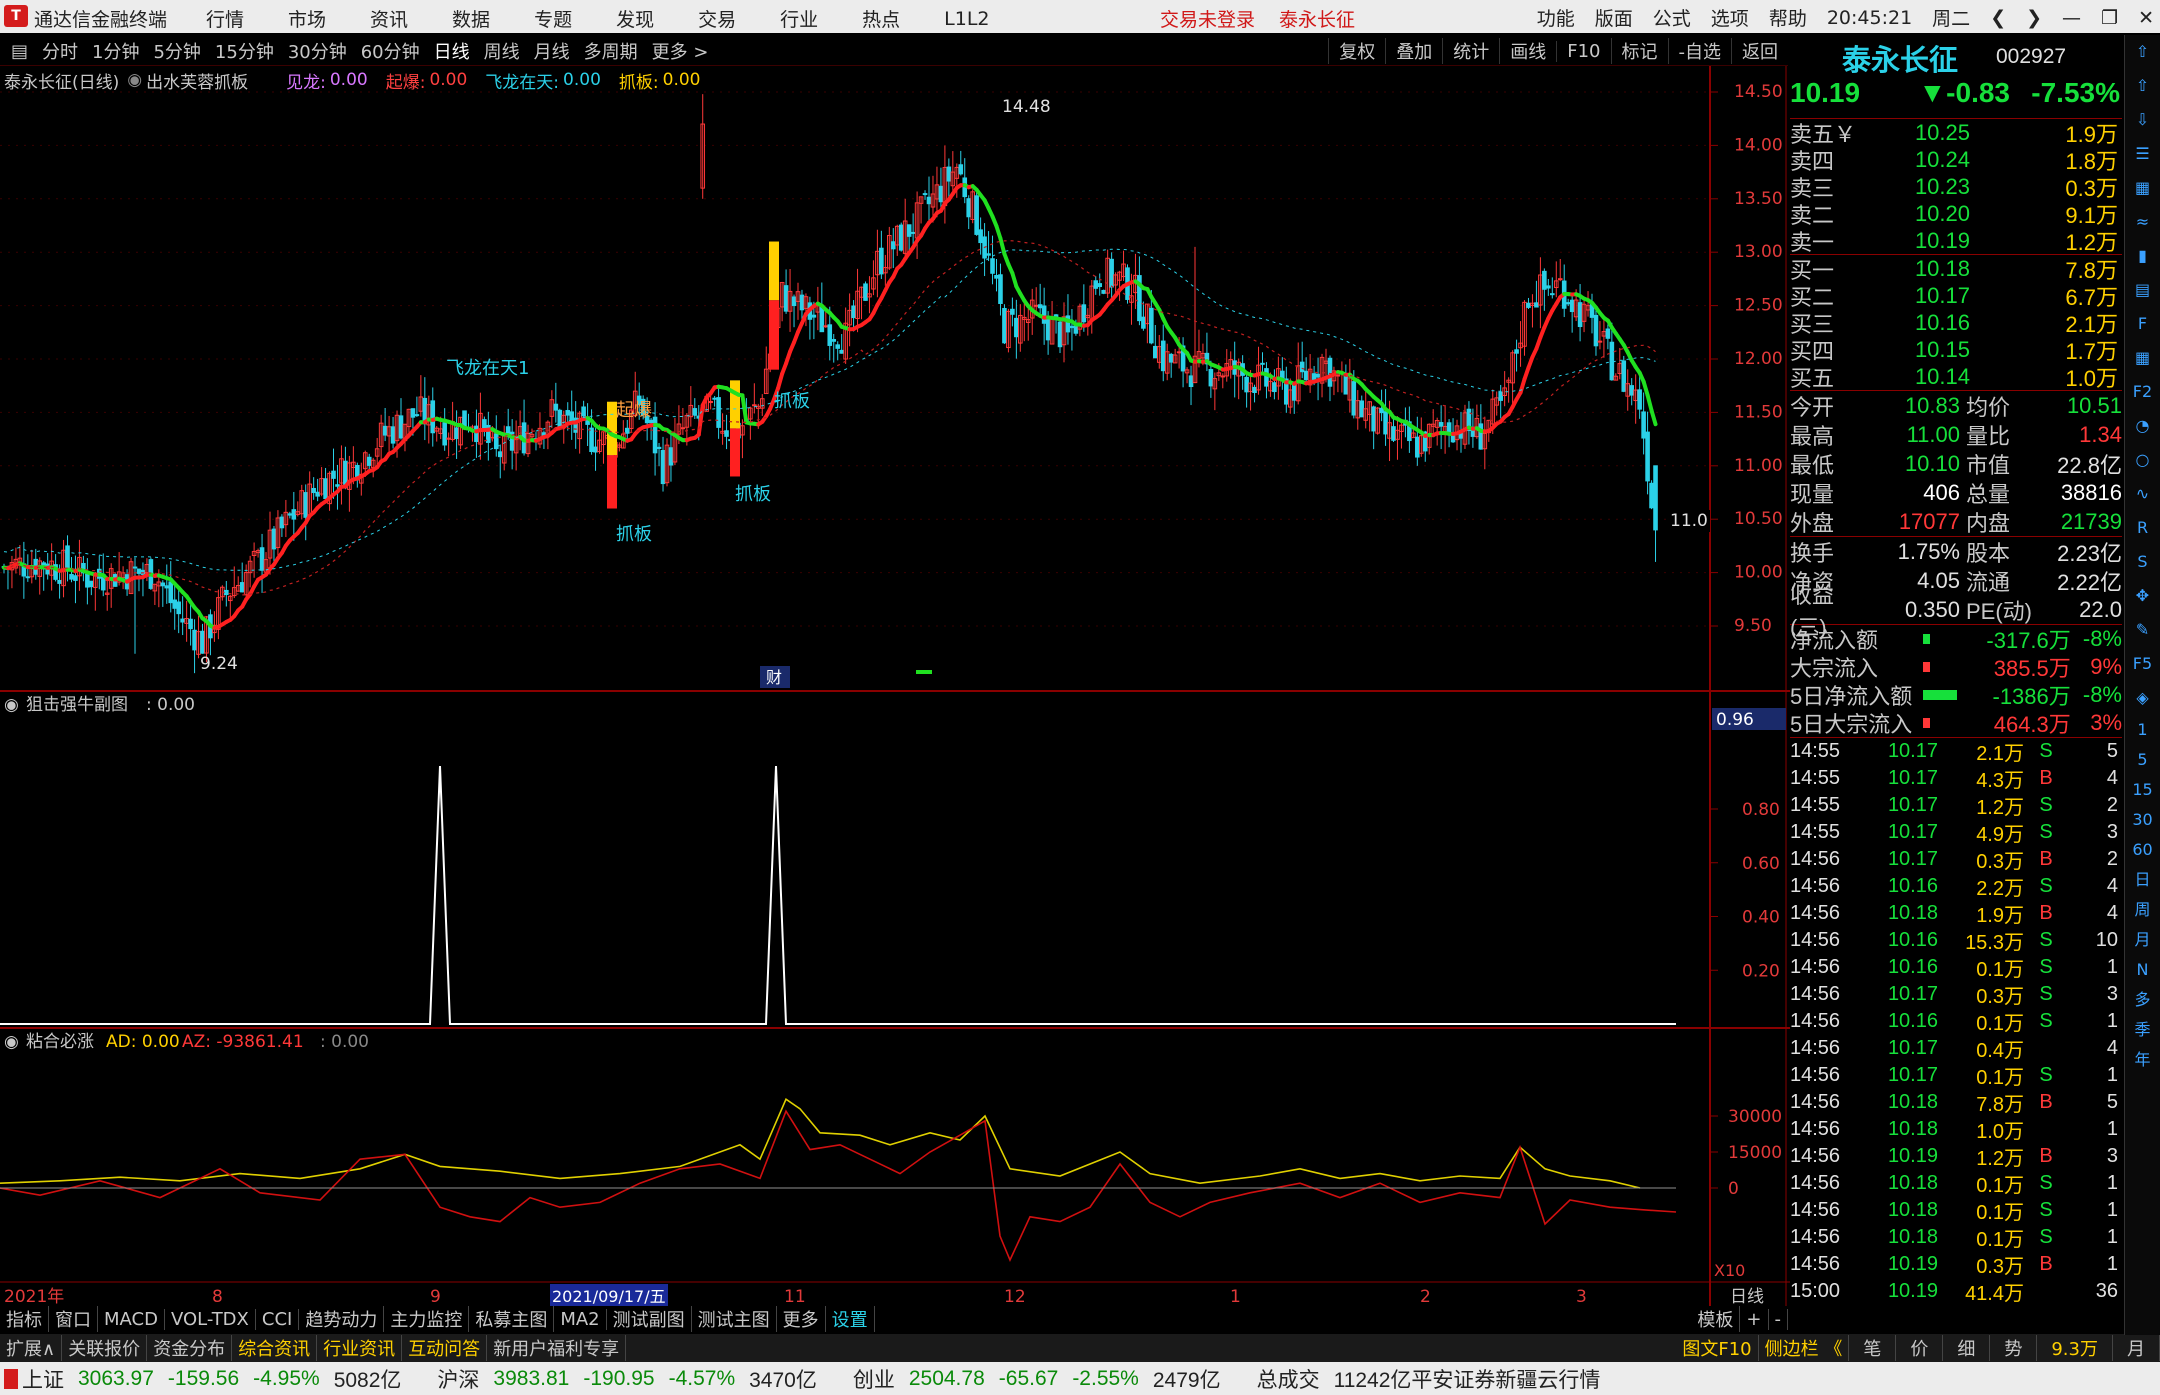  Describe the element at coordinates (611, 51) in the screenshot. I see `period-tab: 多周期` at that location.